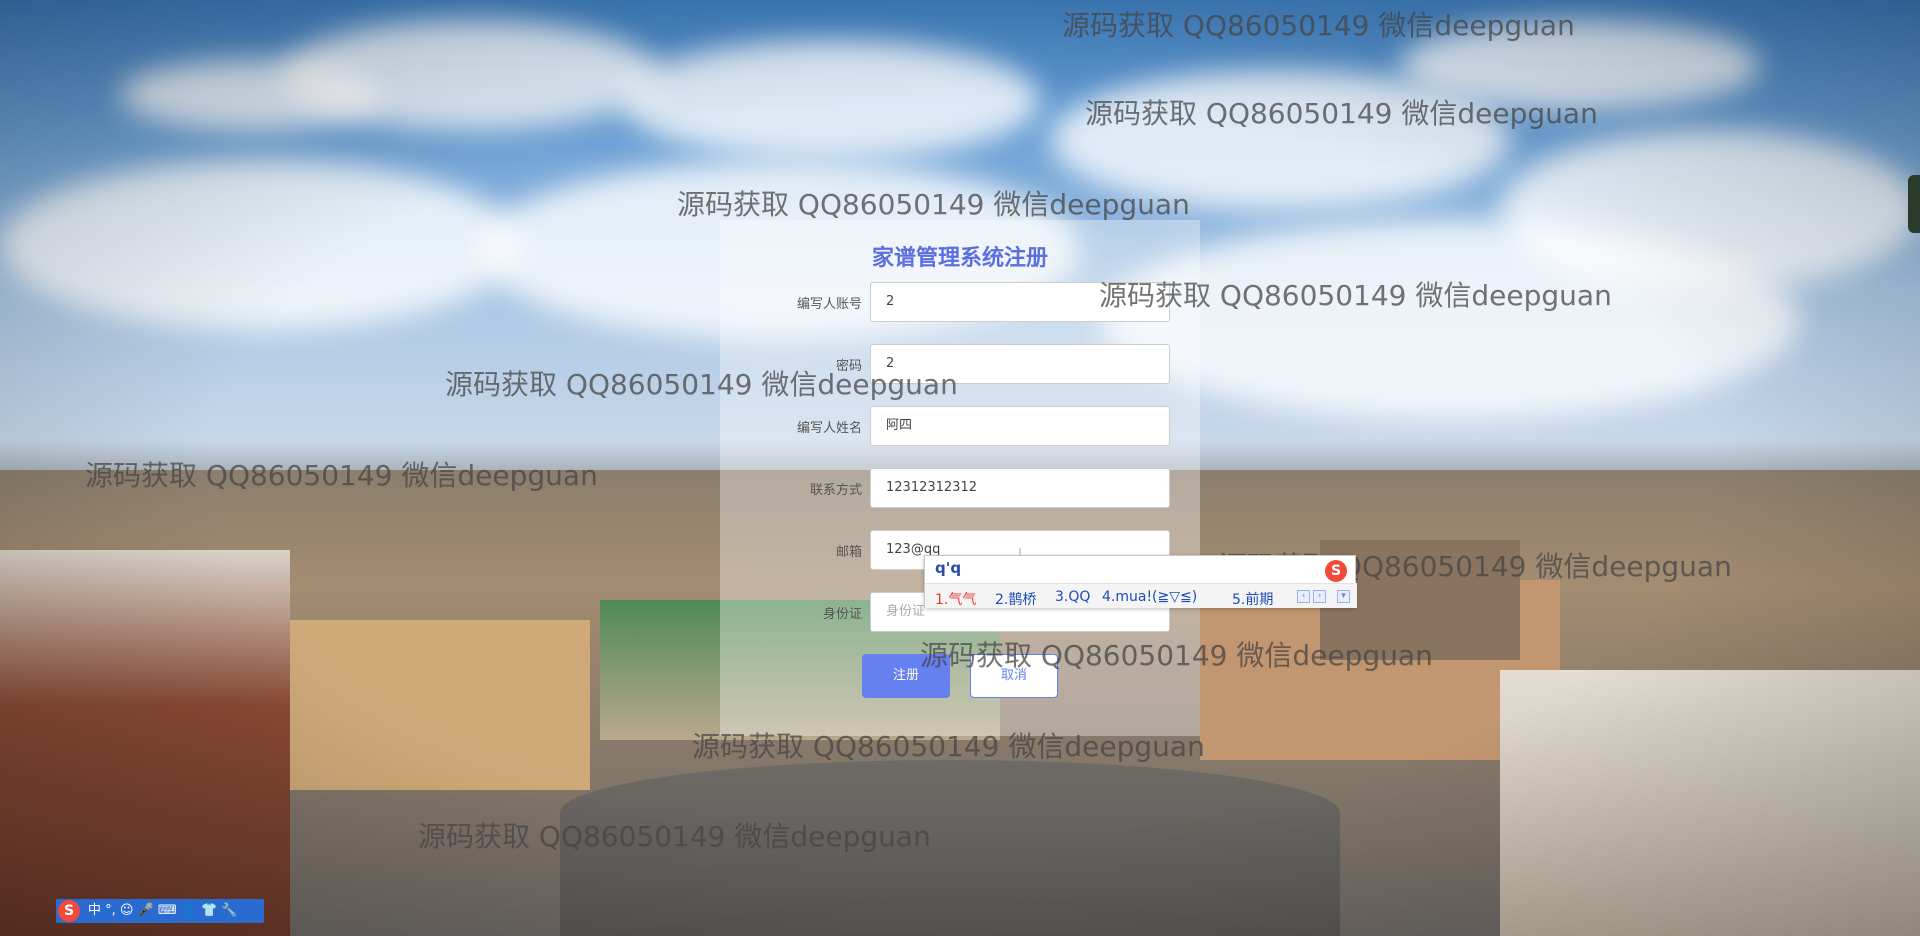  Describe the element at coordinates (1303, 596) in the screenshot. I see `prev-page-icon: ‹` at that location.